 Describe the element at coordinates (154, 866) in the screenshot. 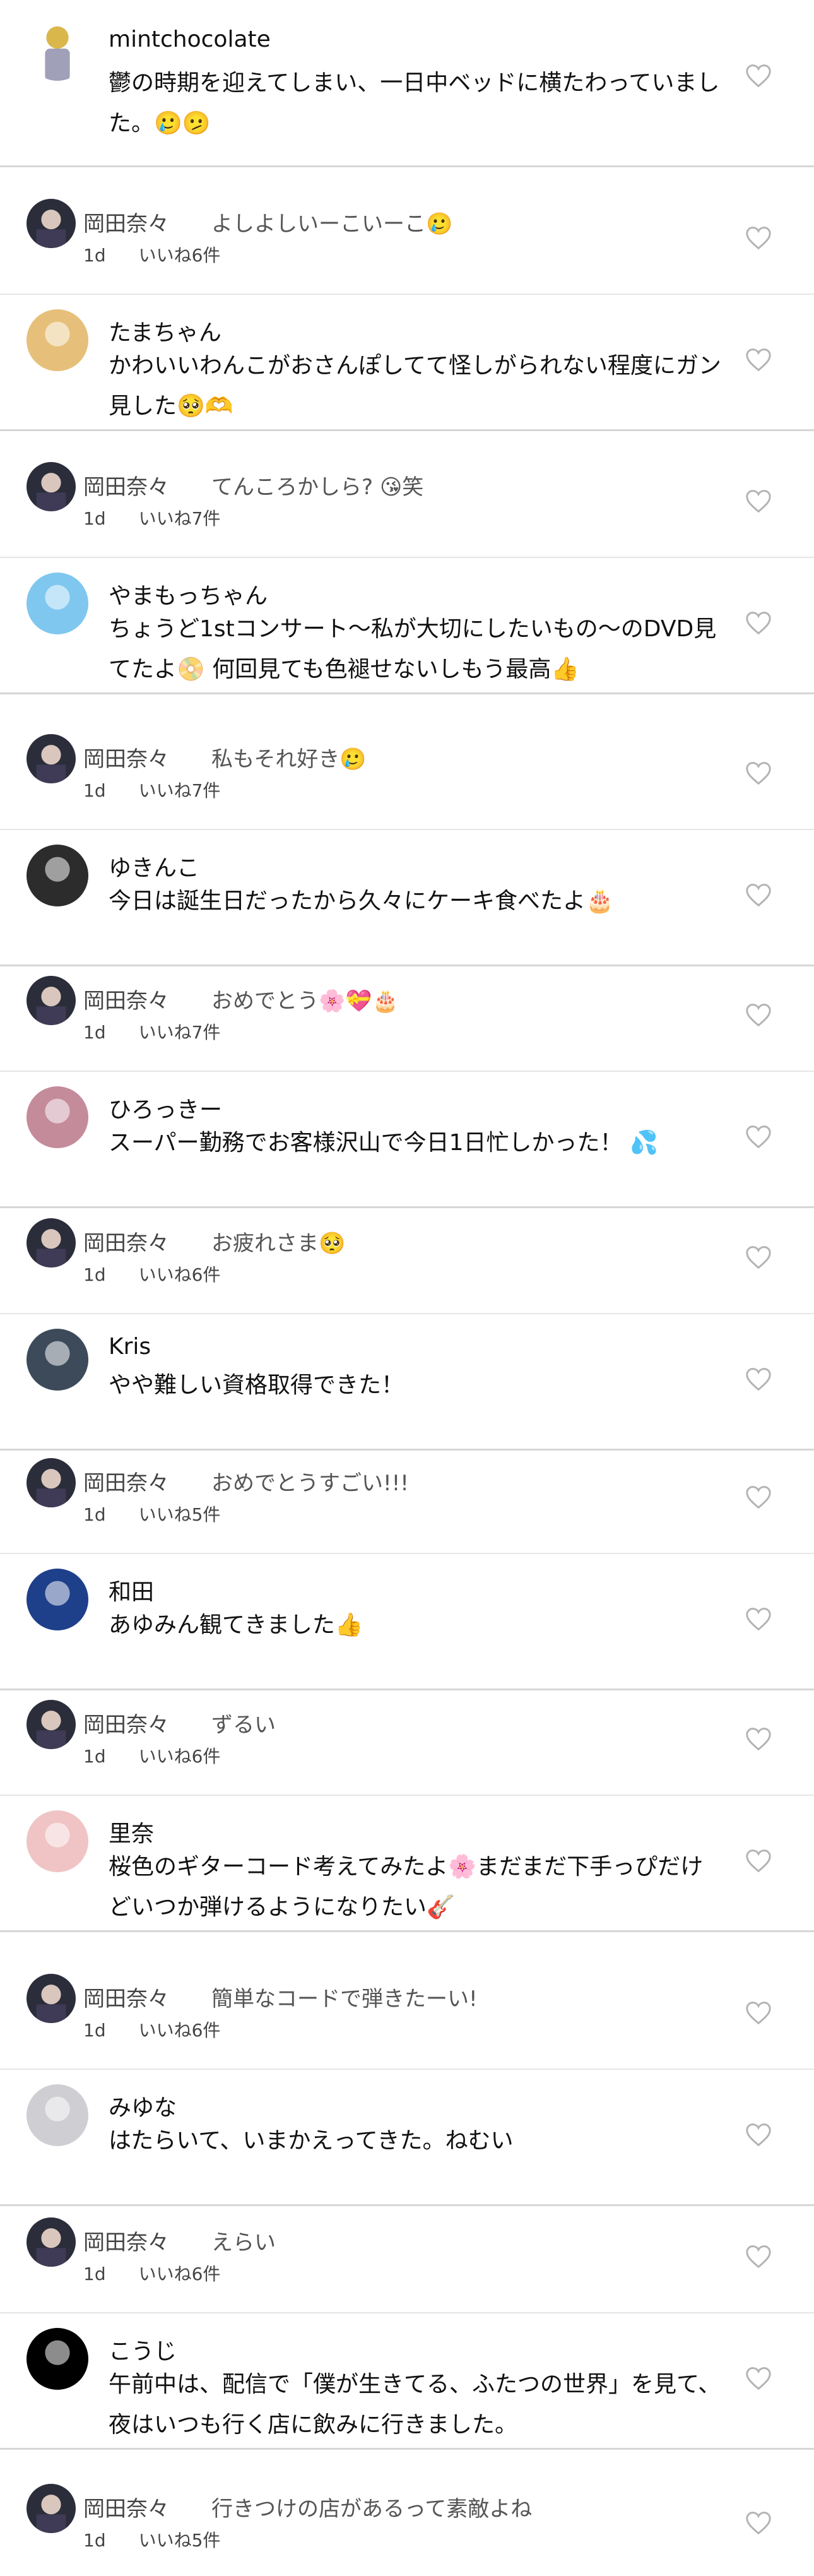

I see `comment-author: ゆきんこ` at that location.